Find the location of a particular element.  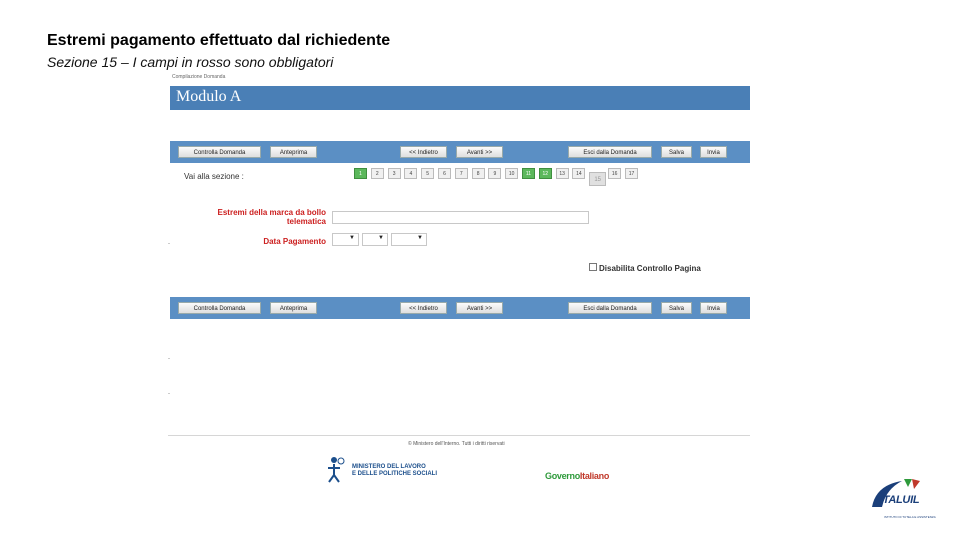

section-button-9: 9 is located at coordinates (495, 173).